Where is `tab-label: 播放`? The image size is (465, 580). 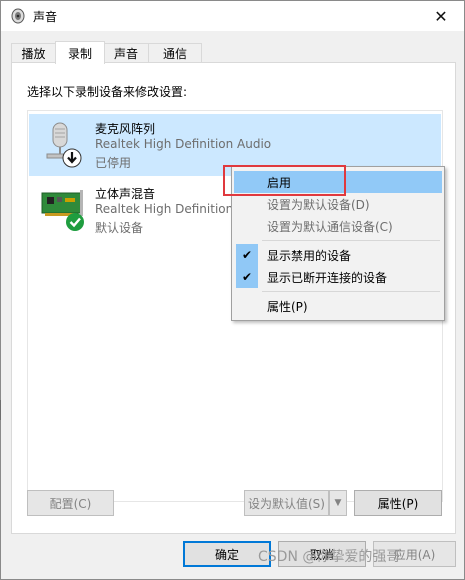
tab-label: 播放 is located at coordinates (33, 54).